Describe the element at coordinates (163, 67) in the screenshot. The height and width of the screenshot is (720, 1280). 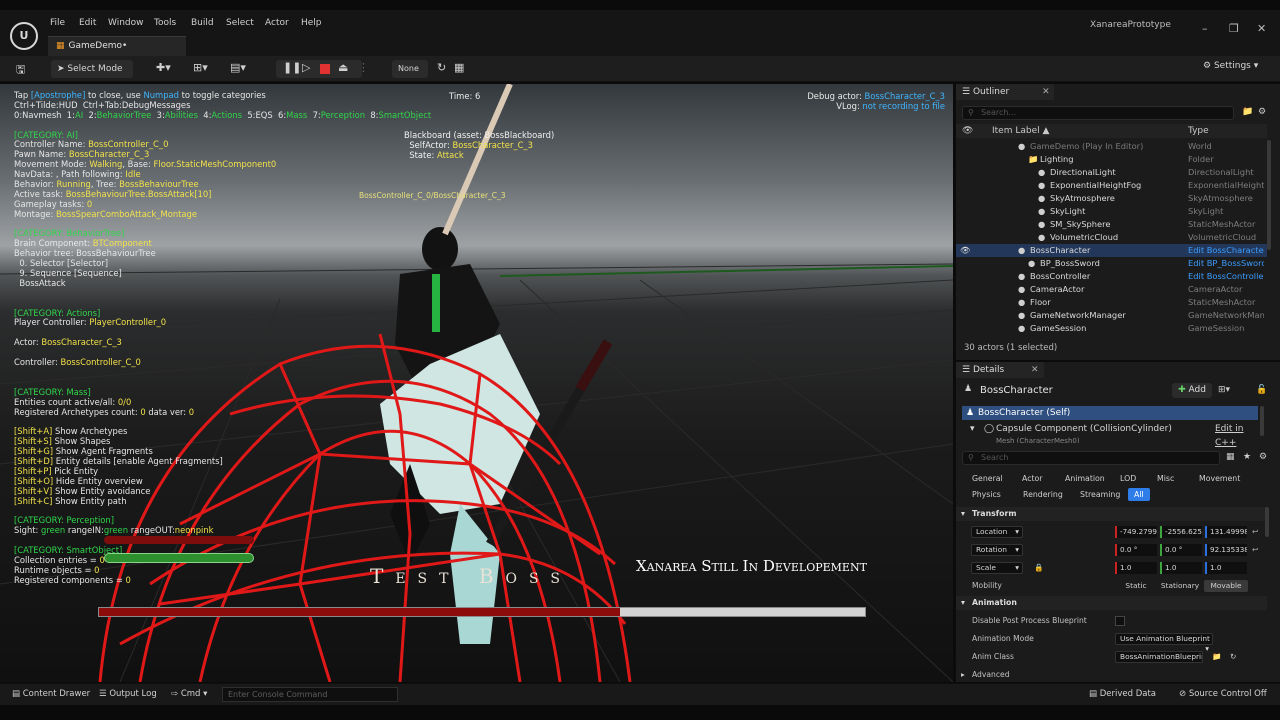
I see `add-actor-icon: ✚▾` at that location.